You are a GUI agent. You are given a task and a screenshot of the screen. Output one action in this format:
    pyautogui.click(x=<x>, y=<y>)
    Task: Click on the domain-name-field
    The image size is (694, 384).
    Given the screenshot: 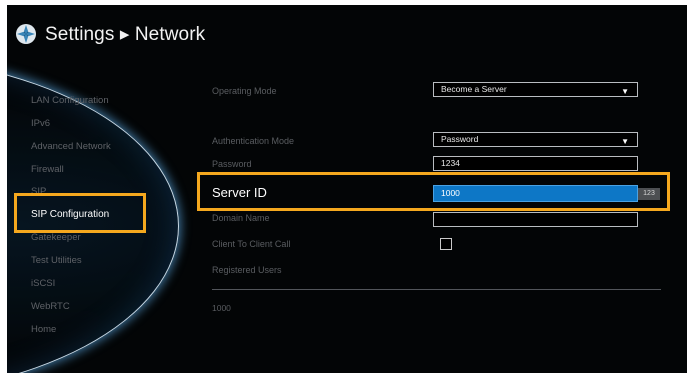 What is the action you would take?
    pyautogui.click(x=535, y=219)
    